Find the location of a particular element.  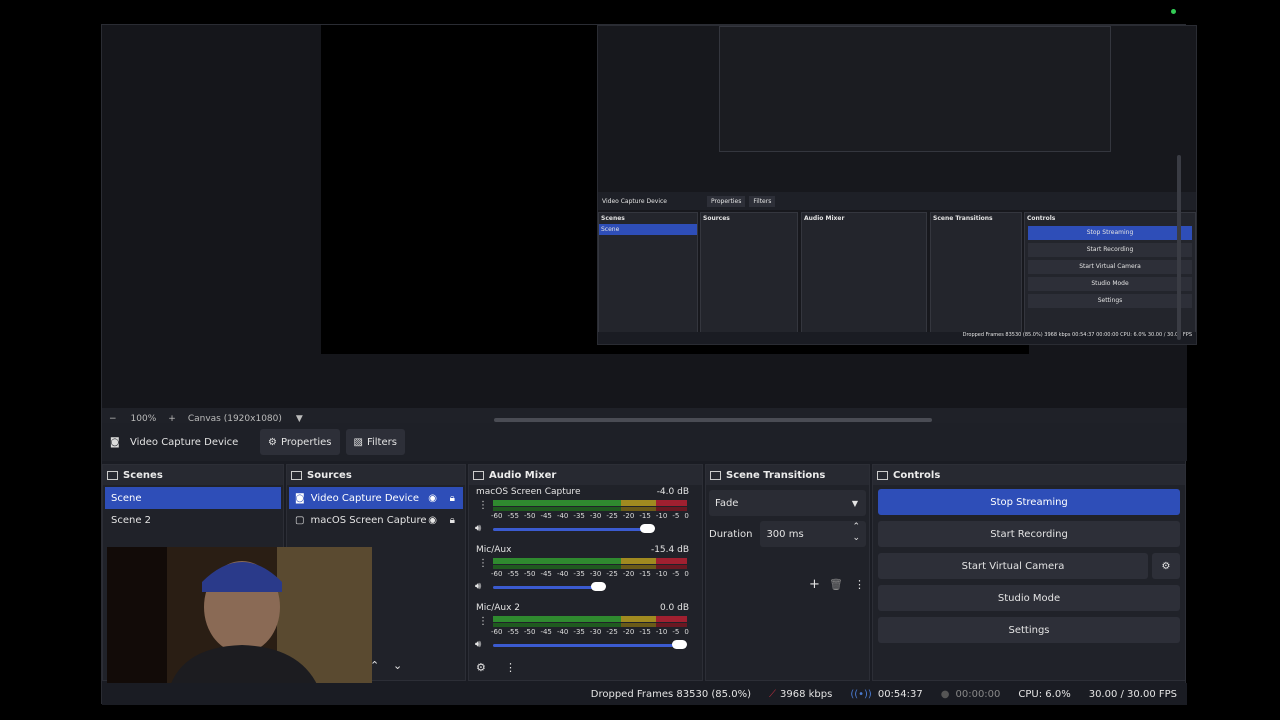

source-item: ▢ macOS Screen Capture ◉ 🔒︎ is located at coordinates (376, 520).